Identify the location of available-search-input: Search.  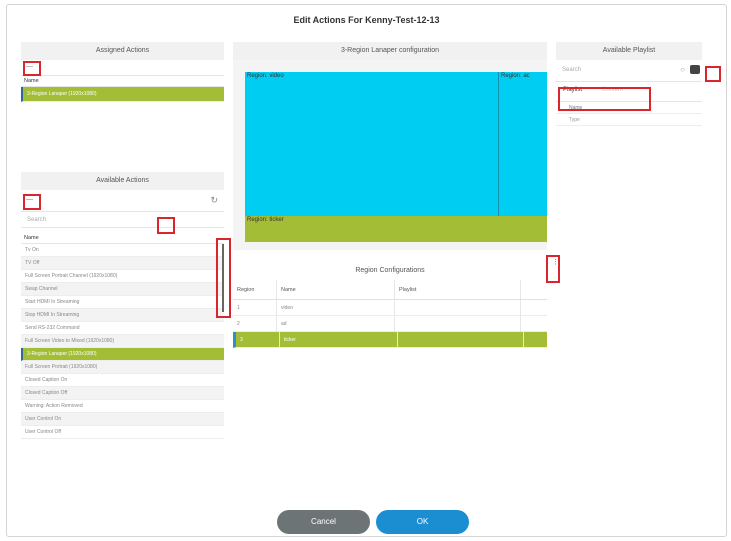
(122, 220).